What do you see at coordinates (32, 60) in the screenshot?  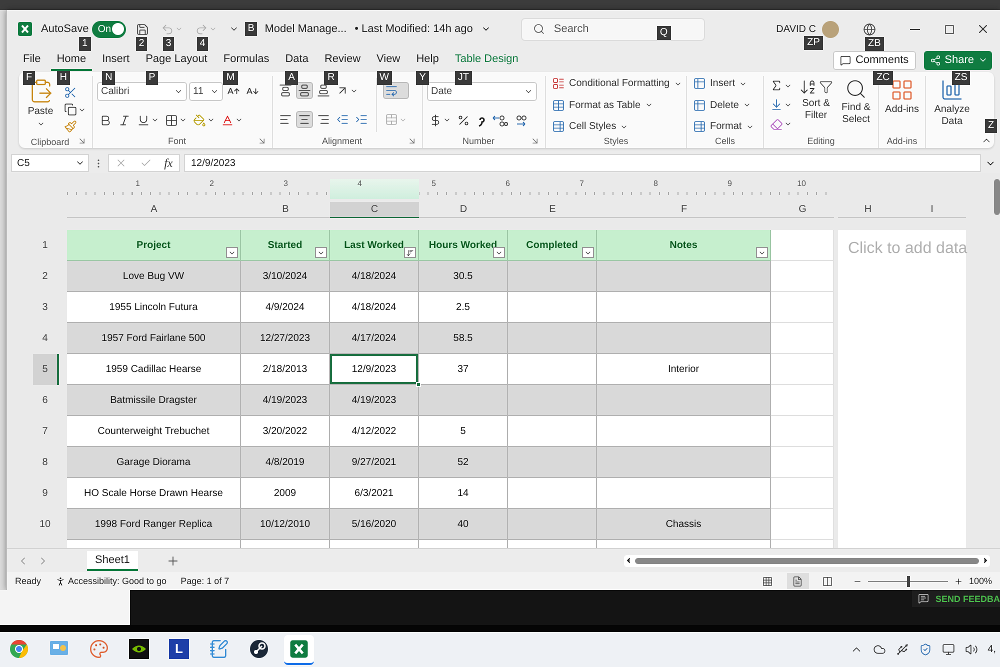 I see `ribbon-tab: File` at bounding box center [32, 60].